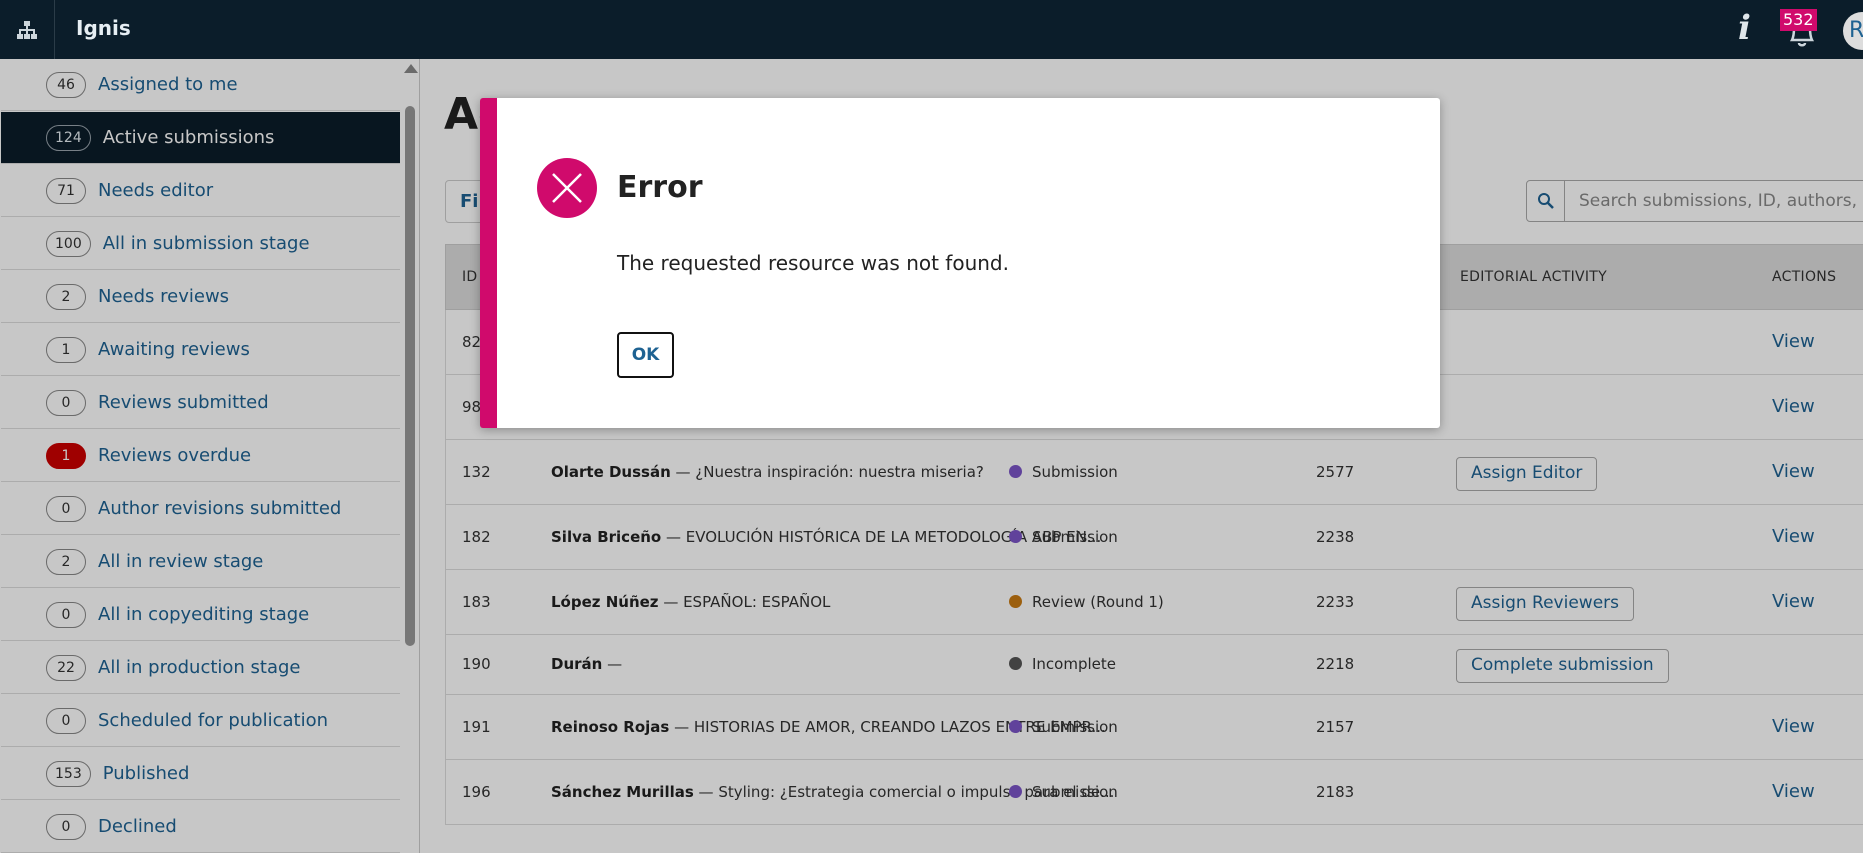 The width and height of the screenshot is (1863, 853). I want to click on sitemap-icon, so click(27, 29).